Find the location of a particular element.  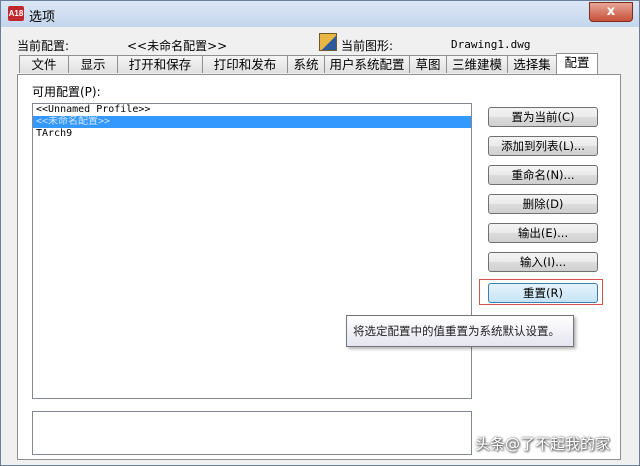

drawing-file-icon is located at coordinates (328, 42).